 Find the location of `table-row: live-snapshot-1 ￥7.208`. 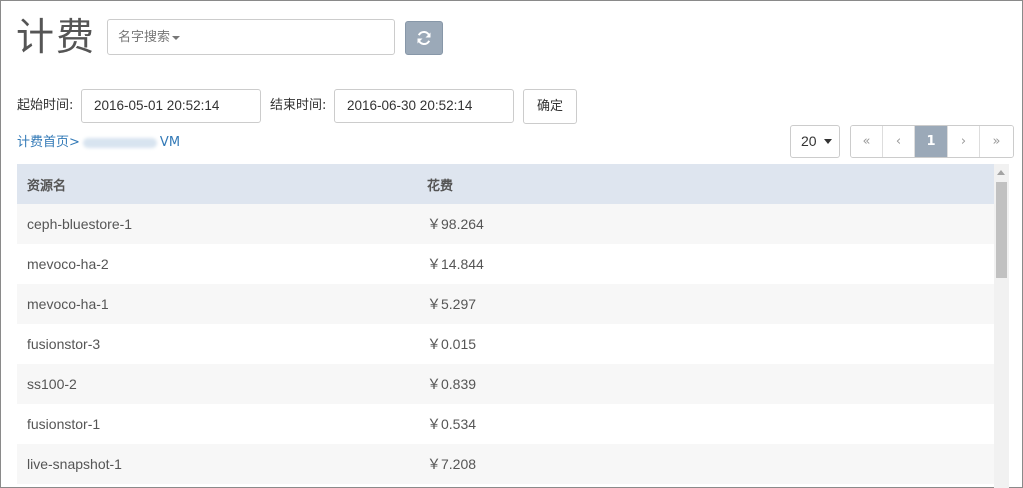

table-row: live-snapshot-1 ￥7.208 is located at coordinates (505, 464).